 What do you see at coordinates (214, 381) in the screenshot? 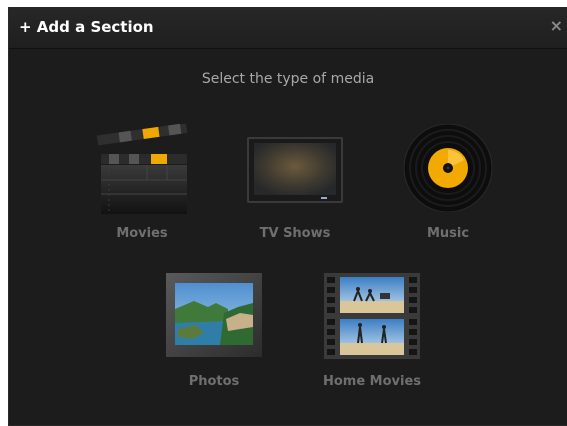
I see `media-type-label: Photos` at bounding box center [214, 381].